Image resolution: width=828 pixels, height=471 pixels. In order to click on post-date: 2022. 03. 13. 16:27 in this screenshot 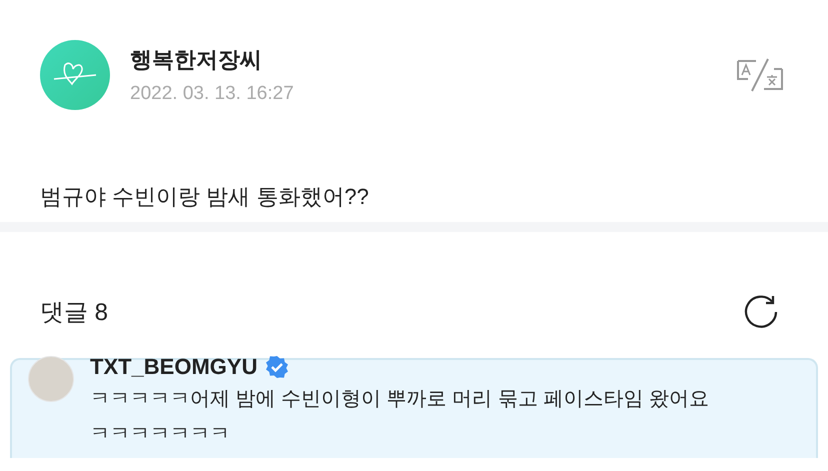, I will do `click(212, 94)`.